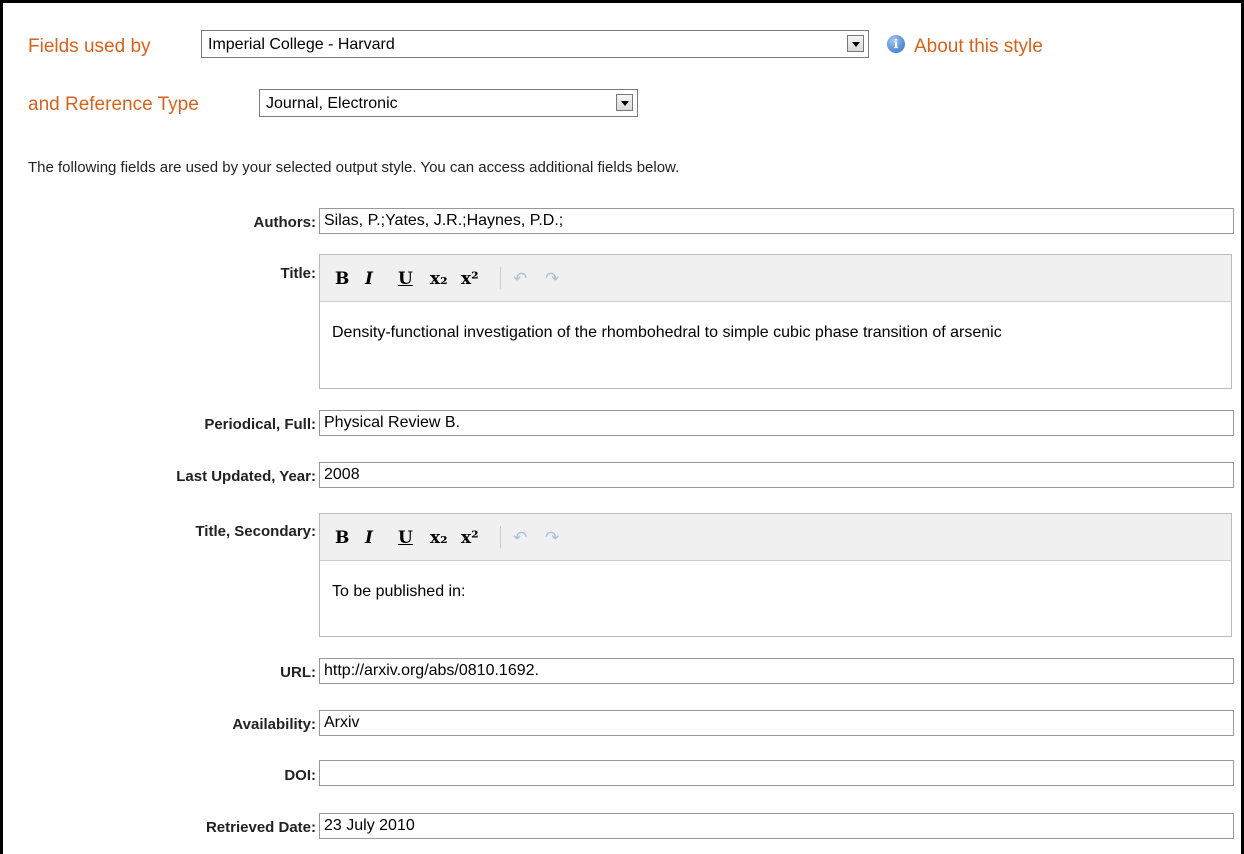  I want to click on reference-type-value: Journal, Electronic, so click(332, 103).